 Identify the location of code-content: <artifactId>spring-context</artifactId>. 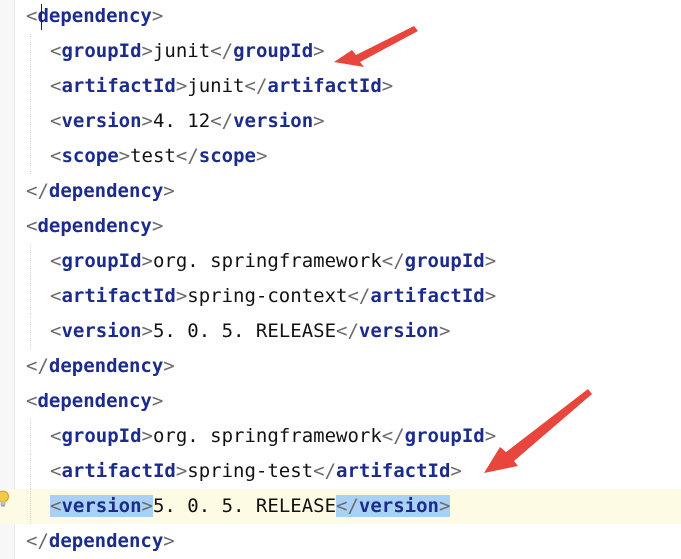
(273, 296).